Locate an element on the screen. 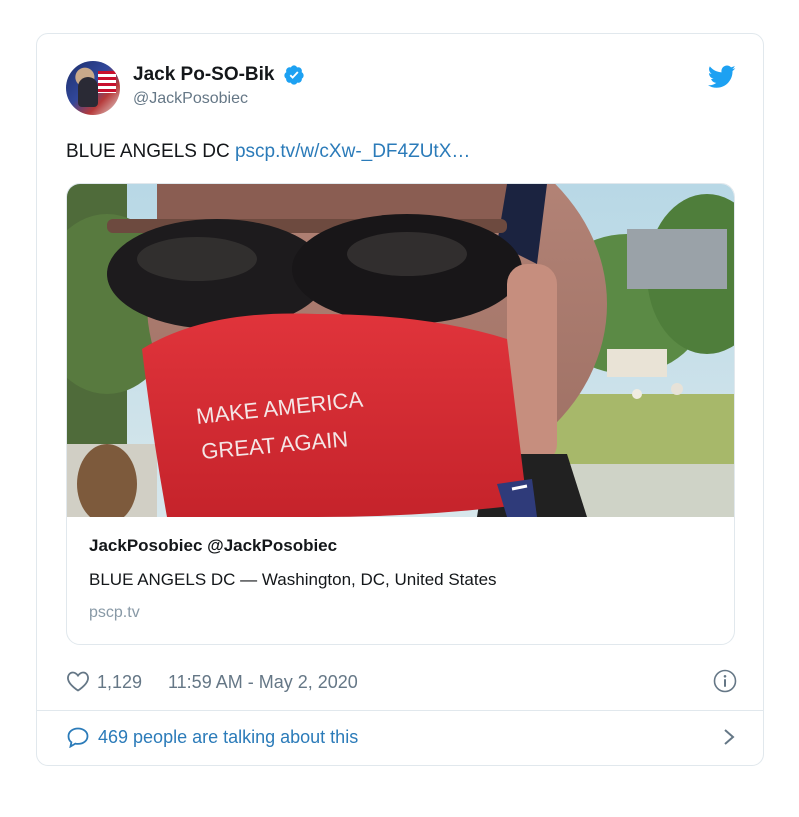 This screenshot has height=817, width=799. author-name-block: Jack Po-SO-Bik @JackPosobiec is located at coordinates (219, 86).